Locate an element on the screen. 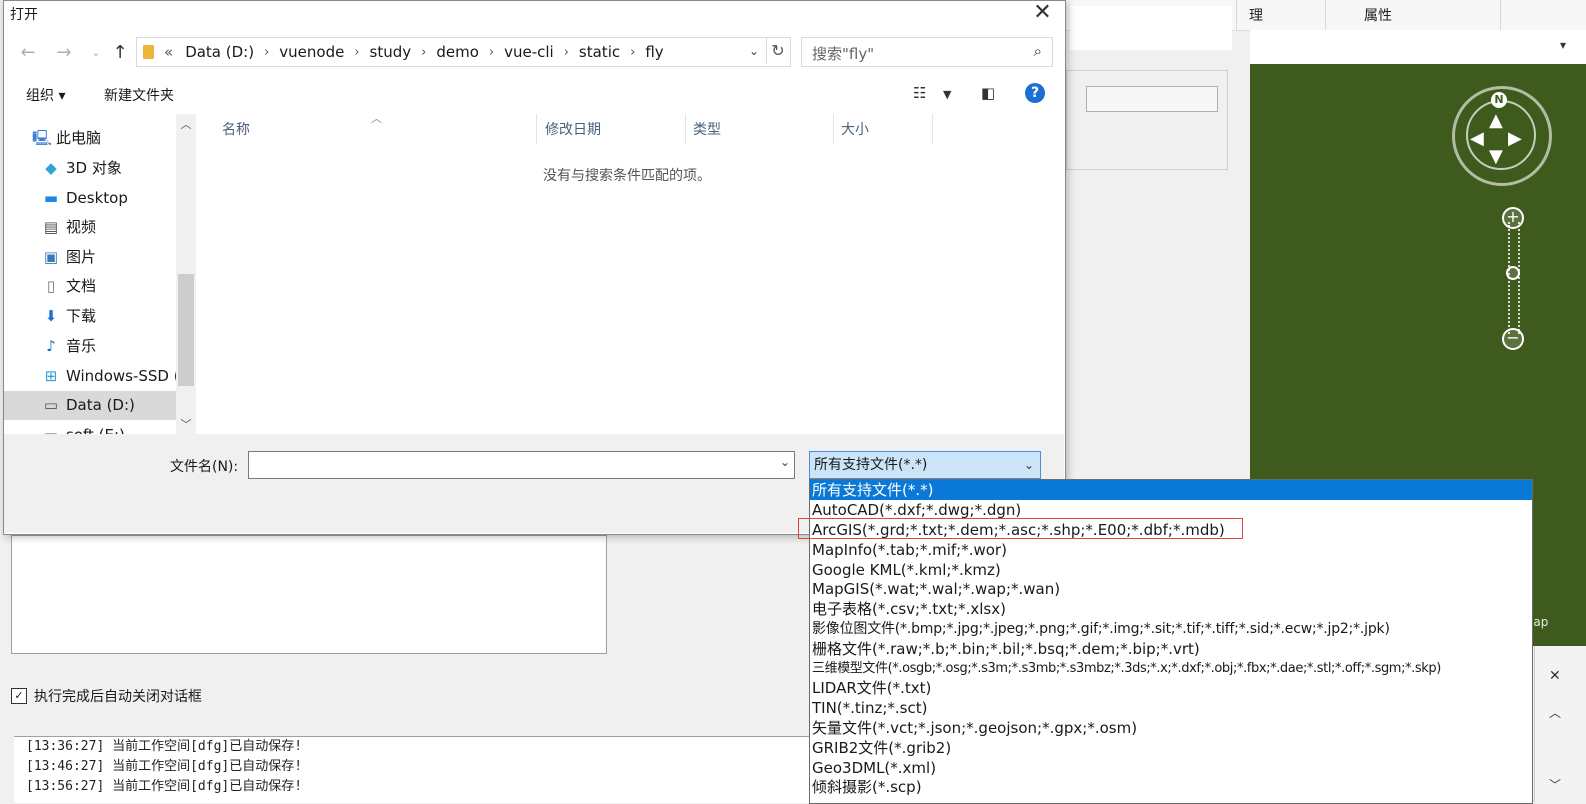 The width and height of the screenshot is (1586, 804). nav-item-pictures: ▣ 图片 is located at coordinates (100, 257).